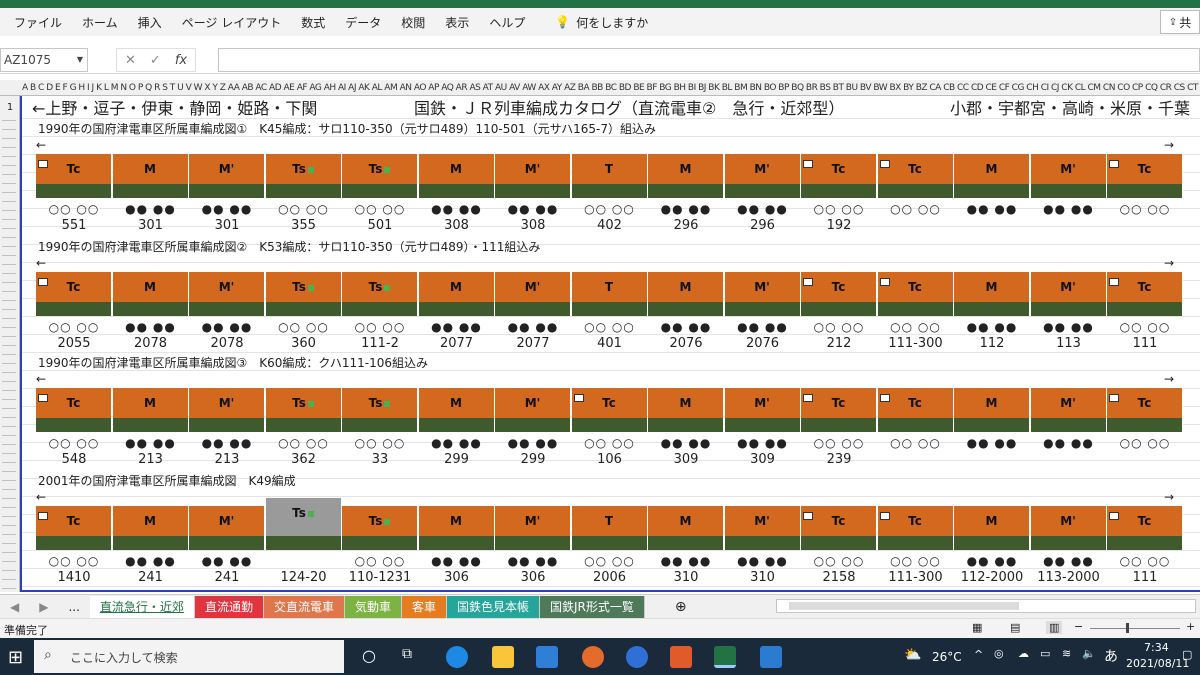 The width and height of the screenshot is (1200, 675). What do you see at coordinates (601, 22) in the screenshot?
I see `tell-me-box: 💡 何をしますか` at bounding box center [601, 22].